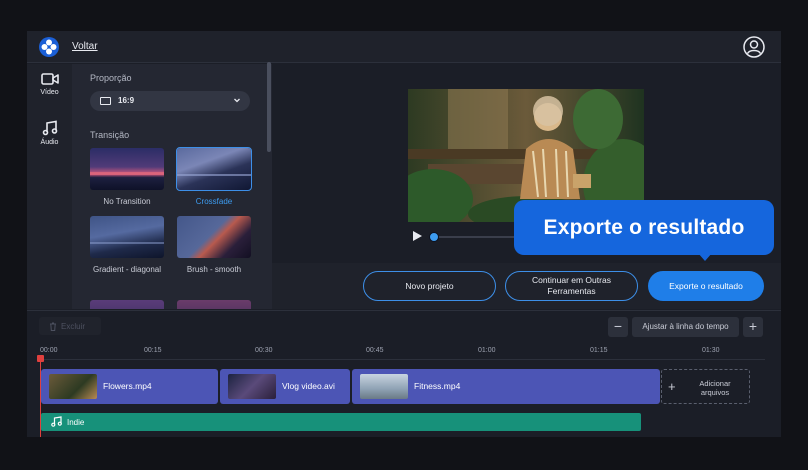 The image size is (808, 470). I want to click on delete-label: Excluir, so click(73, 326).